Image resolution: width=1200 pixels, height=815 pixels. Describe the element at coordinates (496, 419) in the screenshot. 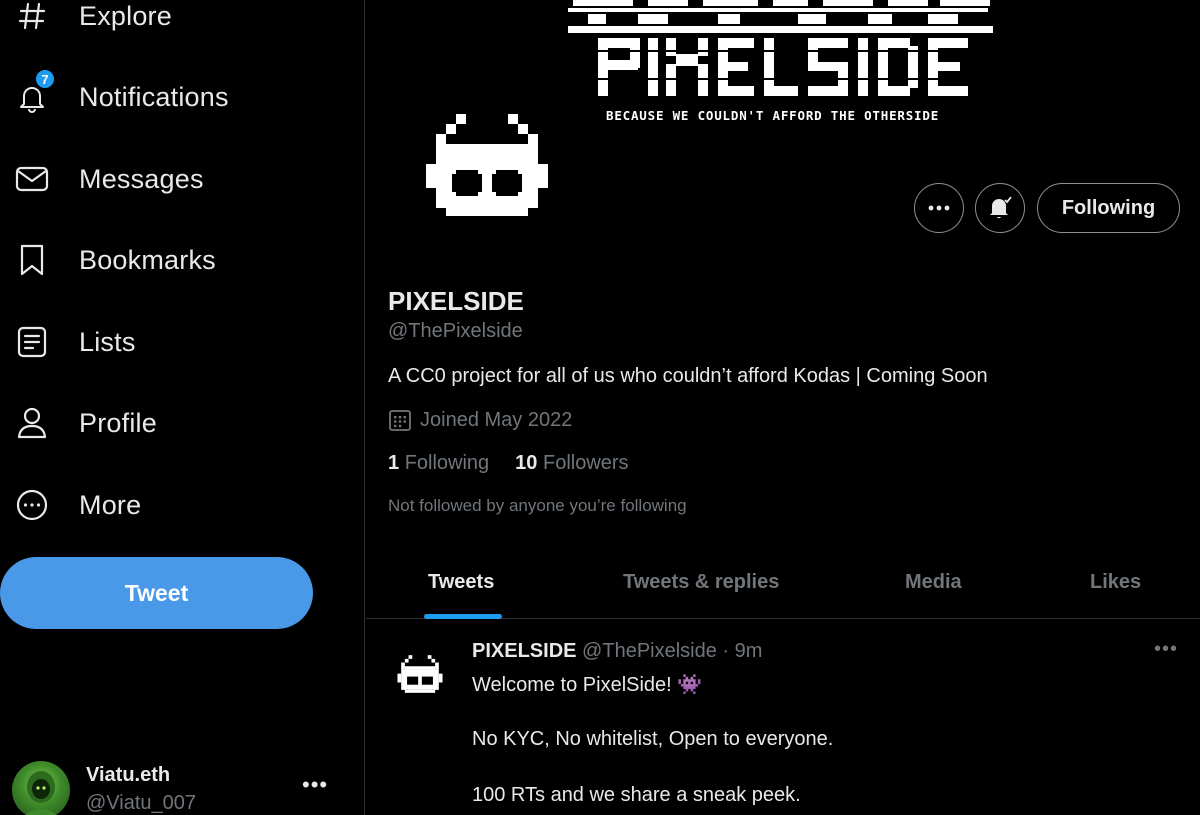

I see `joined-text: Joined May 2022` at that location.